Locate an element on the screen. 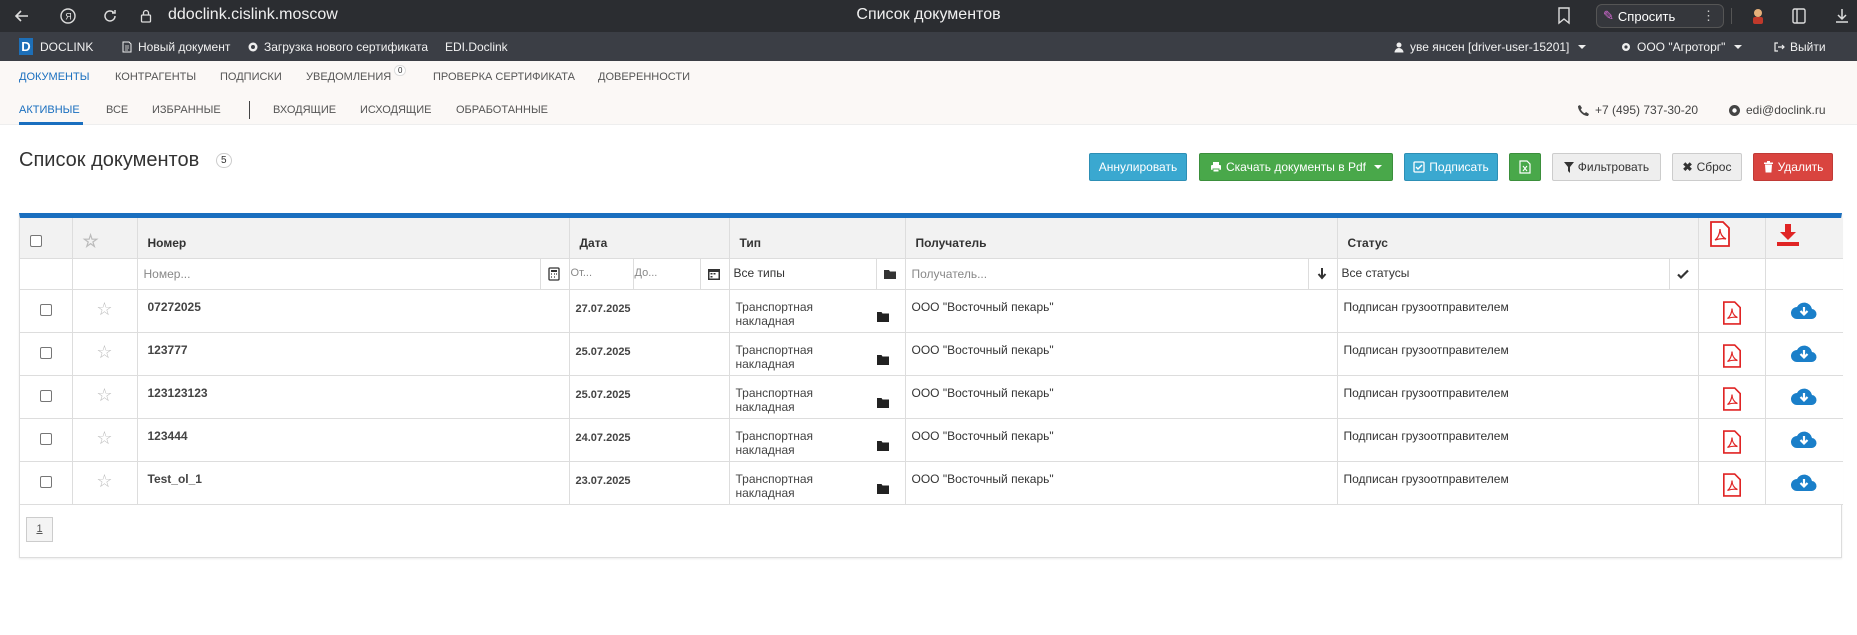  page-1-button: 1 is located at coordinates (39, 529).